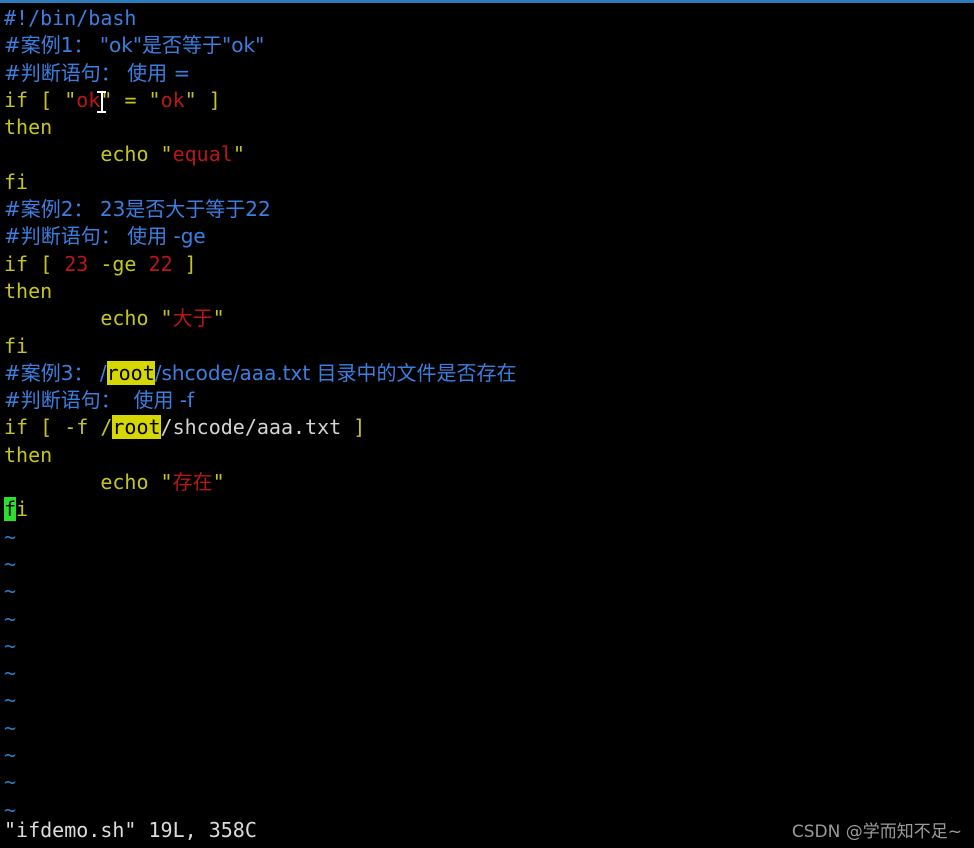  Describe the element at coordinates (22, 509) in the screenshot. I see `code-token: i` at that location.